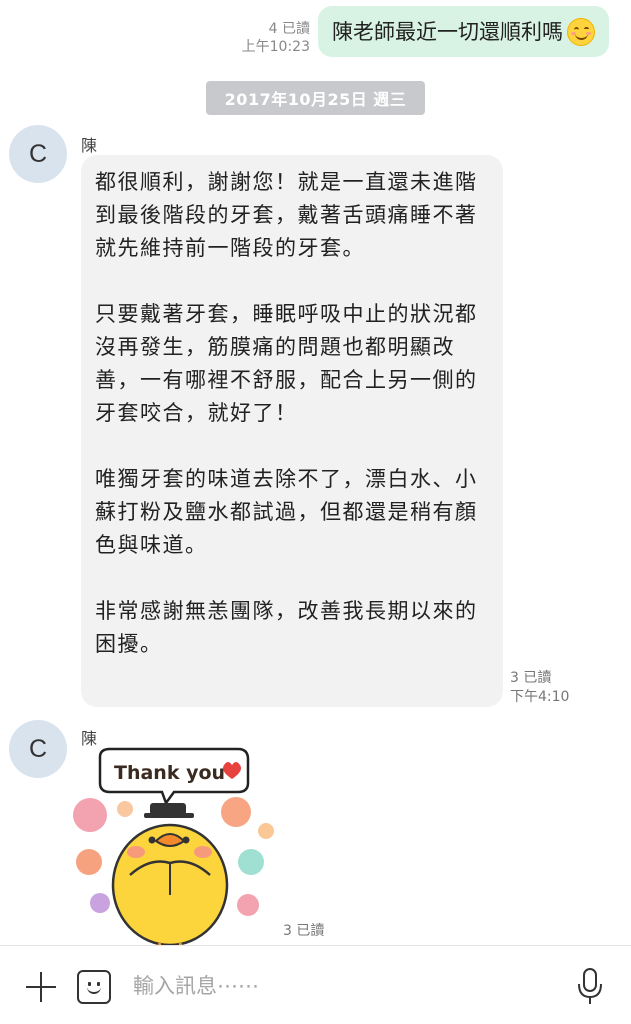 This screenshot has height=1024, width=631. What do you see at coordinates (169, 773) in the screenshot?
I see `sticker-text: Thank you` at bounding box center [169, 773].